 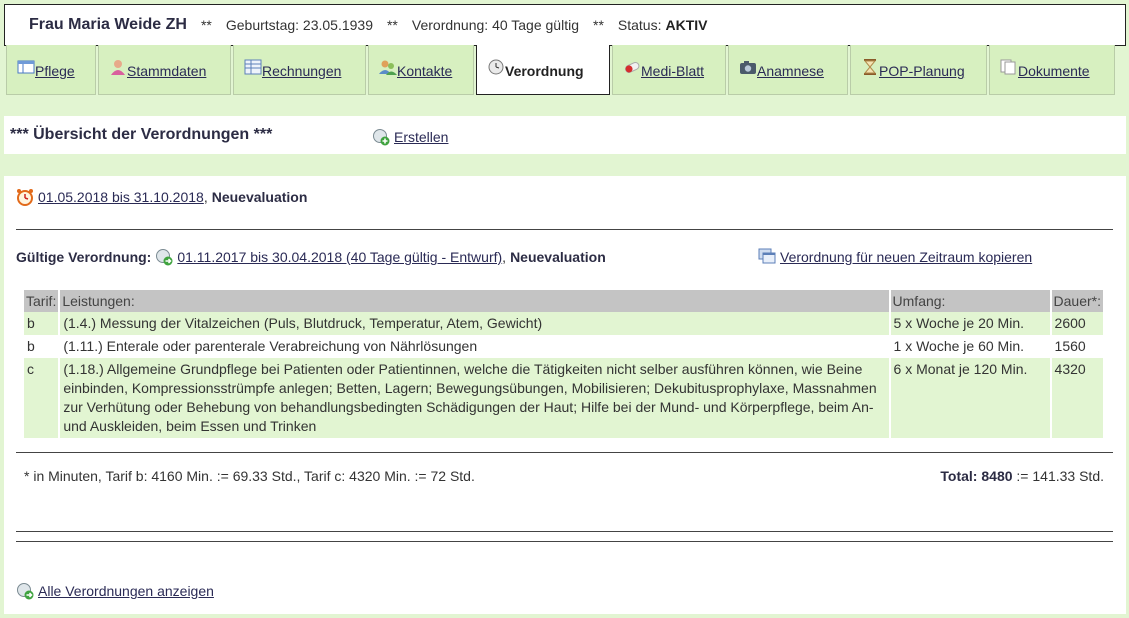 I want to click on show-all-label: Alle Verordnungen anzeigen, so click(x=126, y=591).